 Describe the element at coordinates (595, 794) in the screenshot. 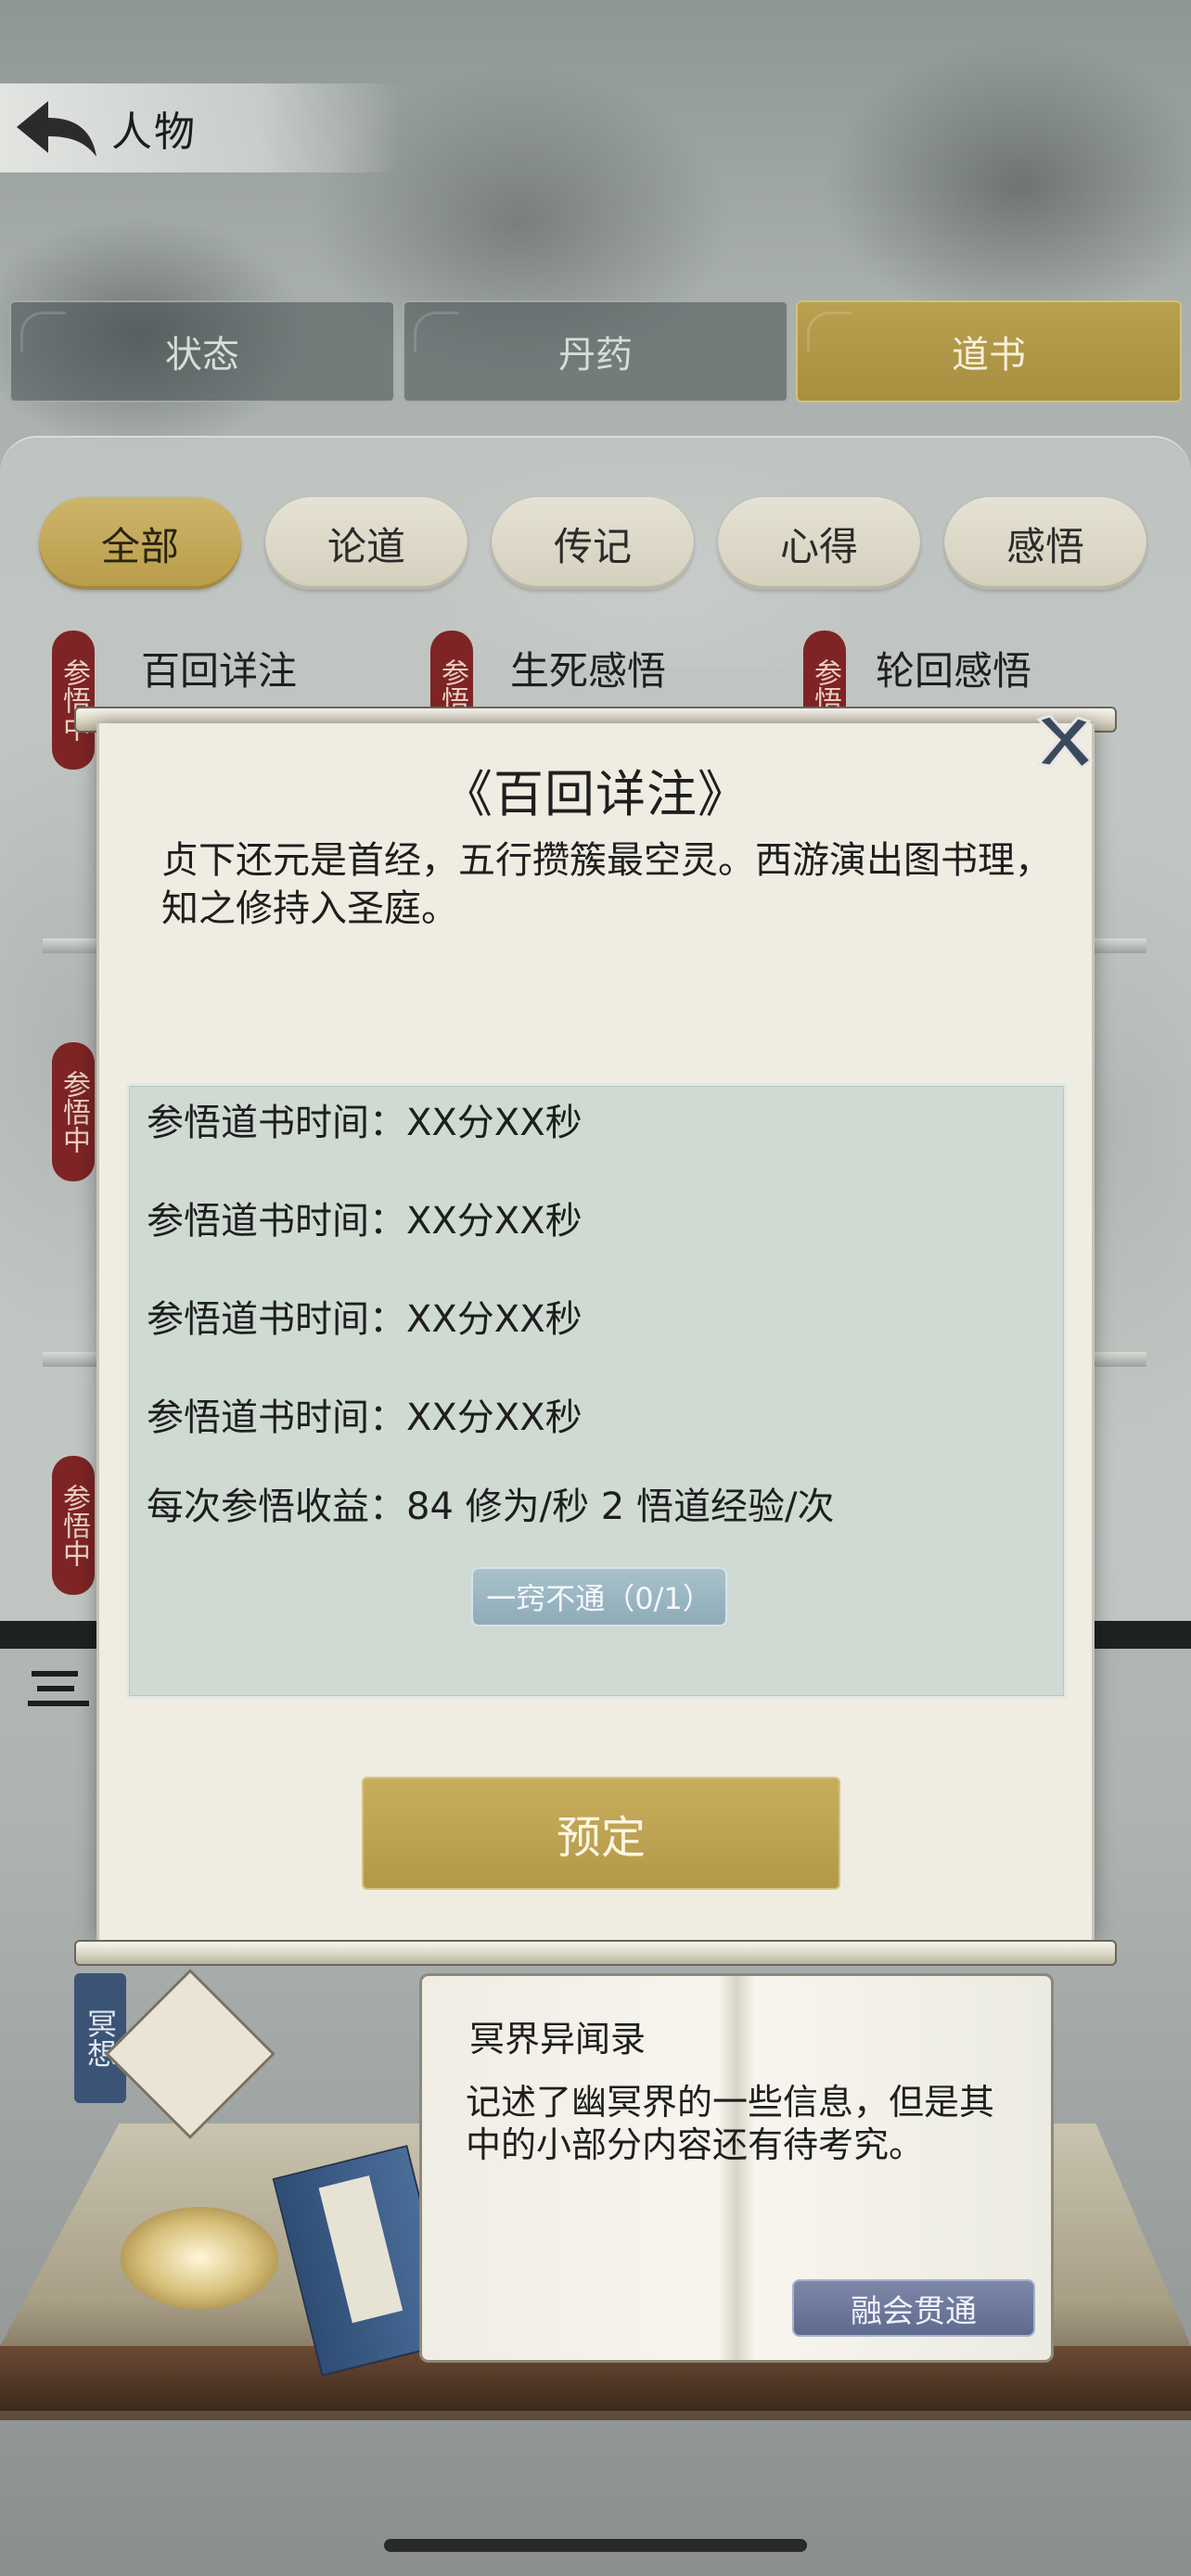

I see `dialog-title: 《百回详注》` at that location.